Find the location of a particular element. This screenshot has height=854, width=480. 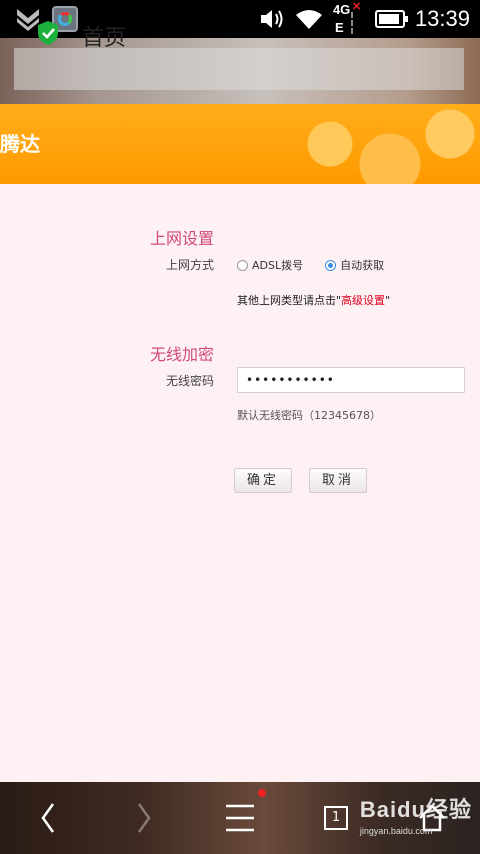

brand-banner: 腾达 is located at coordinates (240, 144).